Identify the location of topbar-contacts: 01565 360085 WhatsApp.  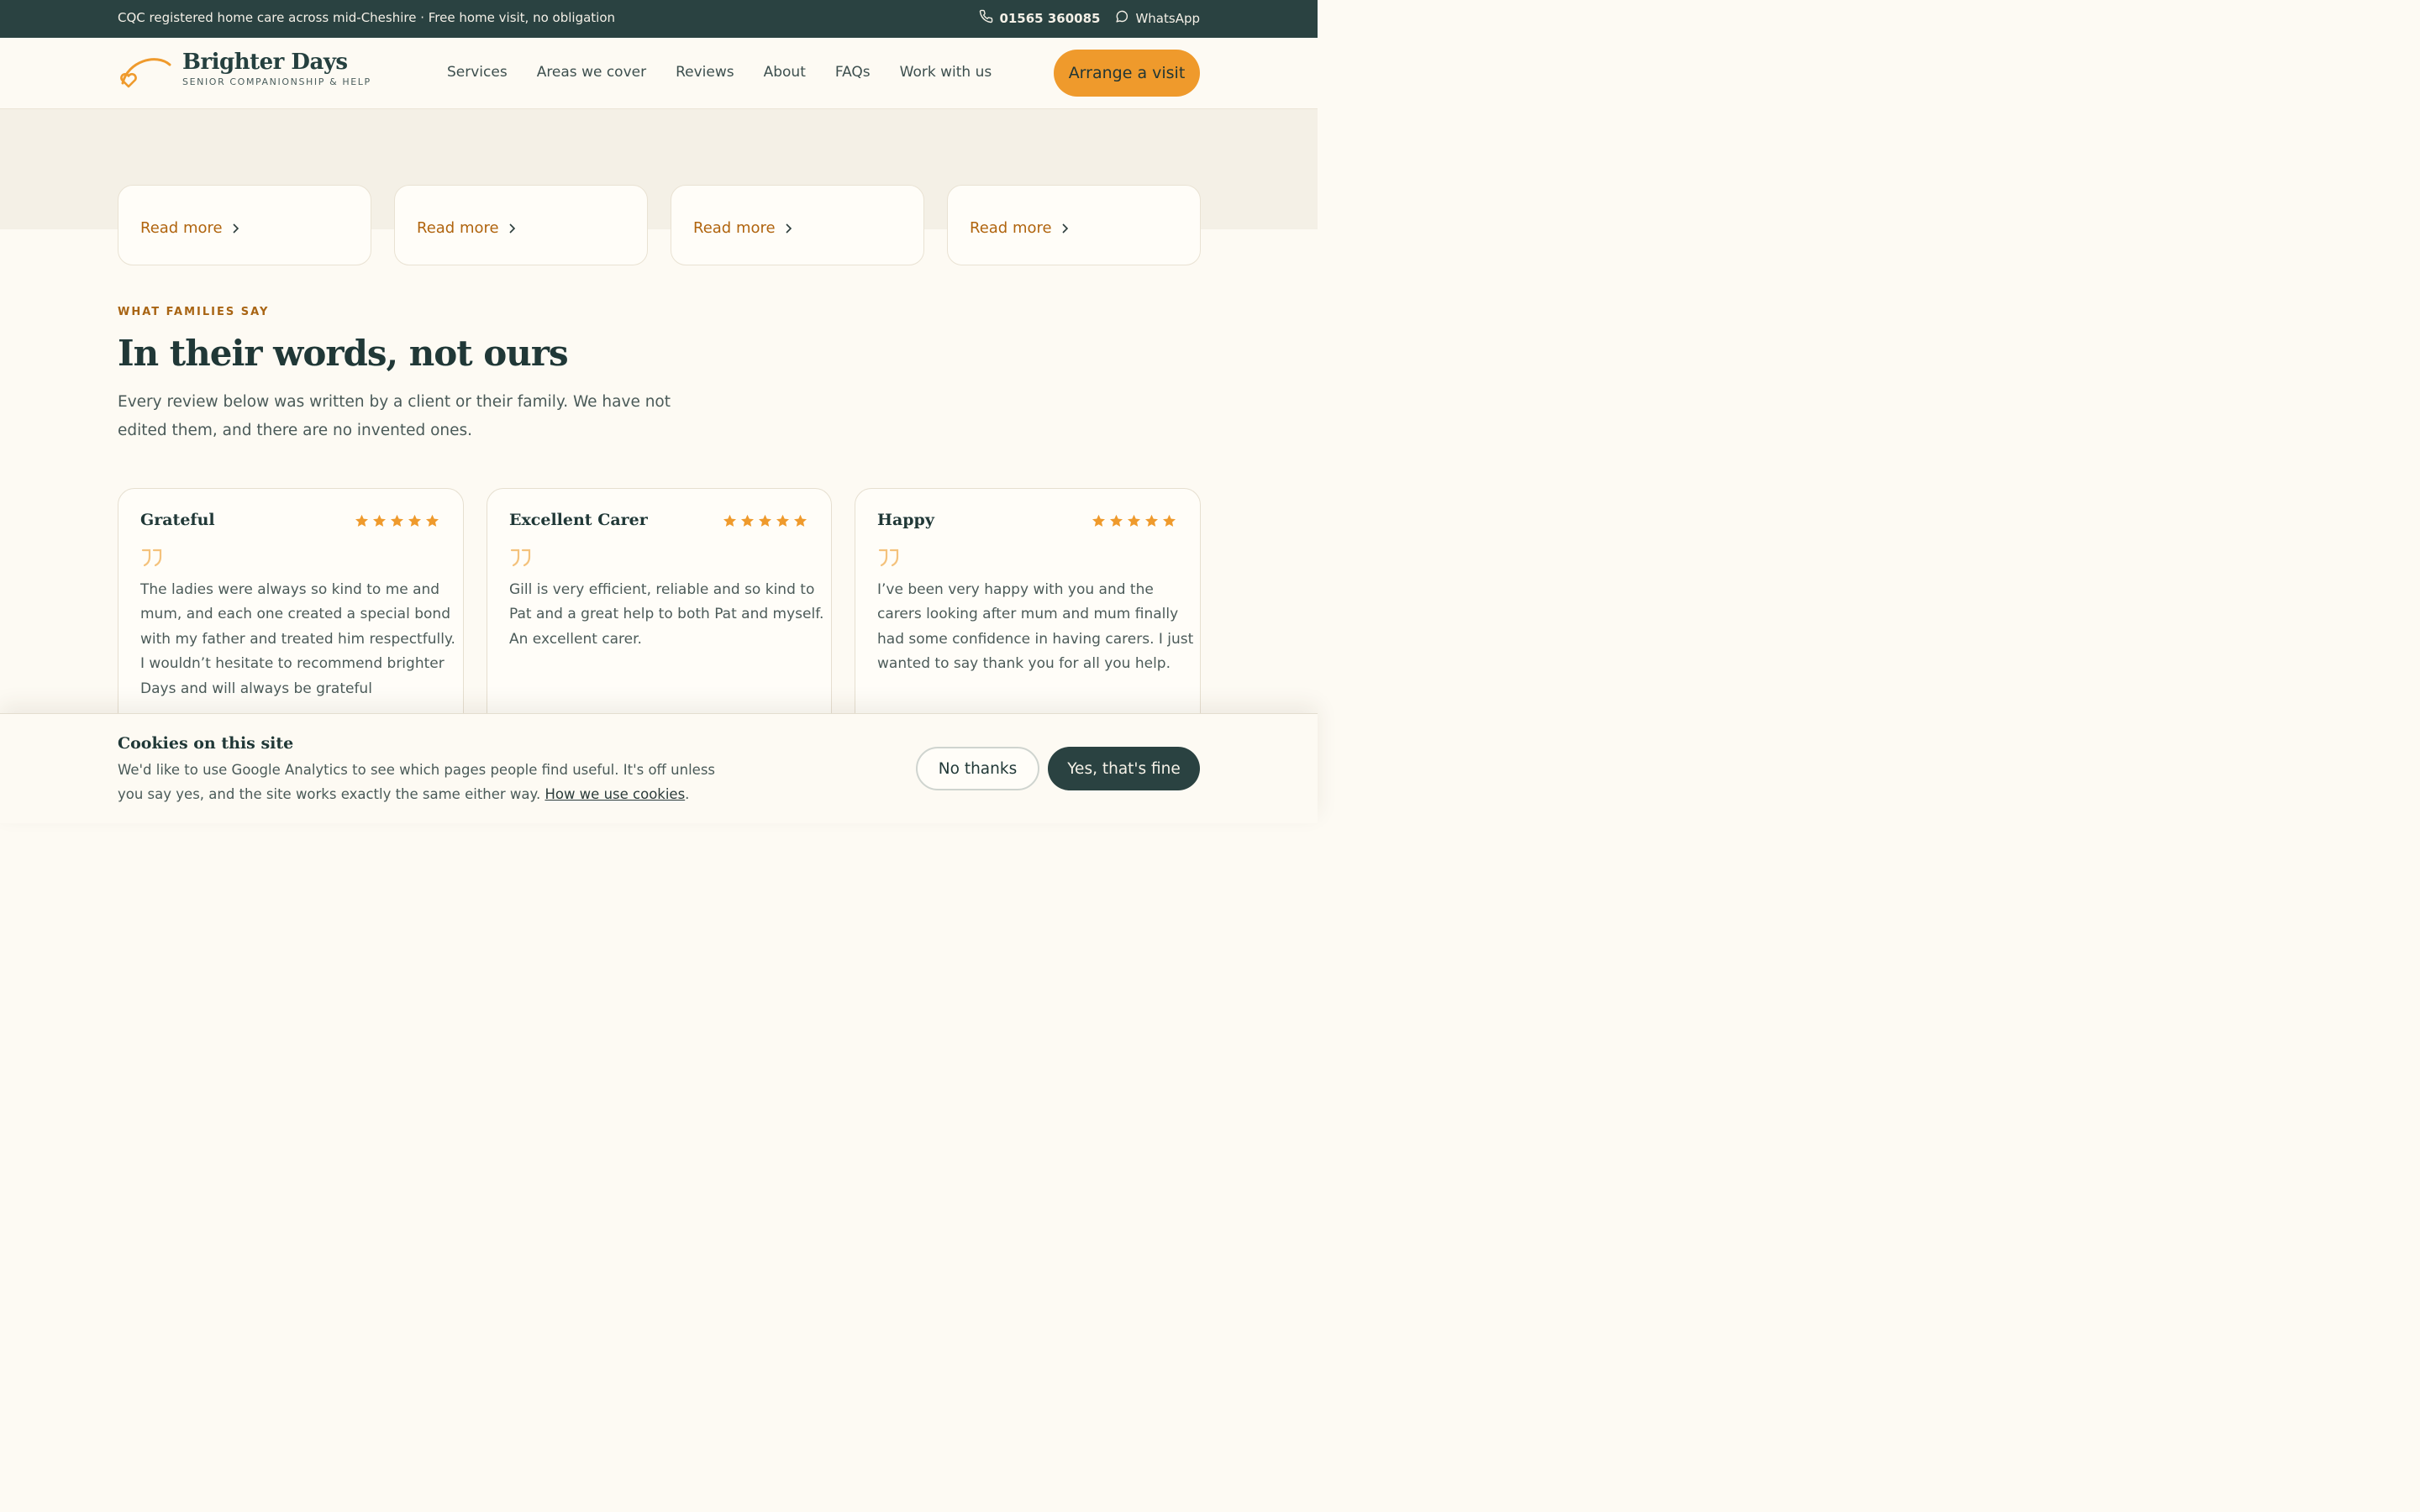
(1089, 18).